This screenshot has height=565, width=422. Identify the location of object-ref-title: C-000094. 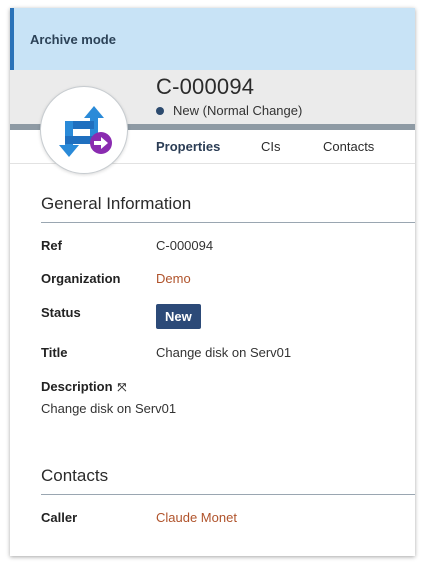
(205, 86).